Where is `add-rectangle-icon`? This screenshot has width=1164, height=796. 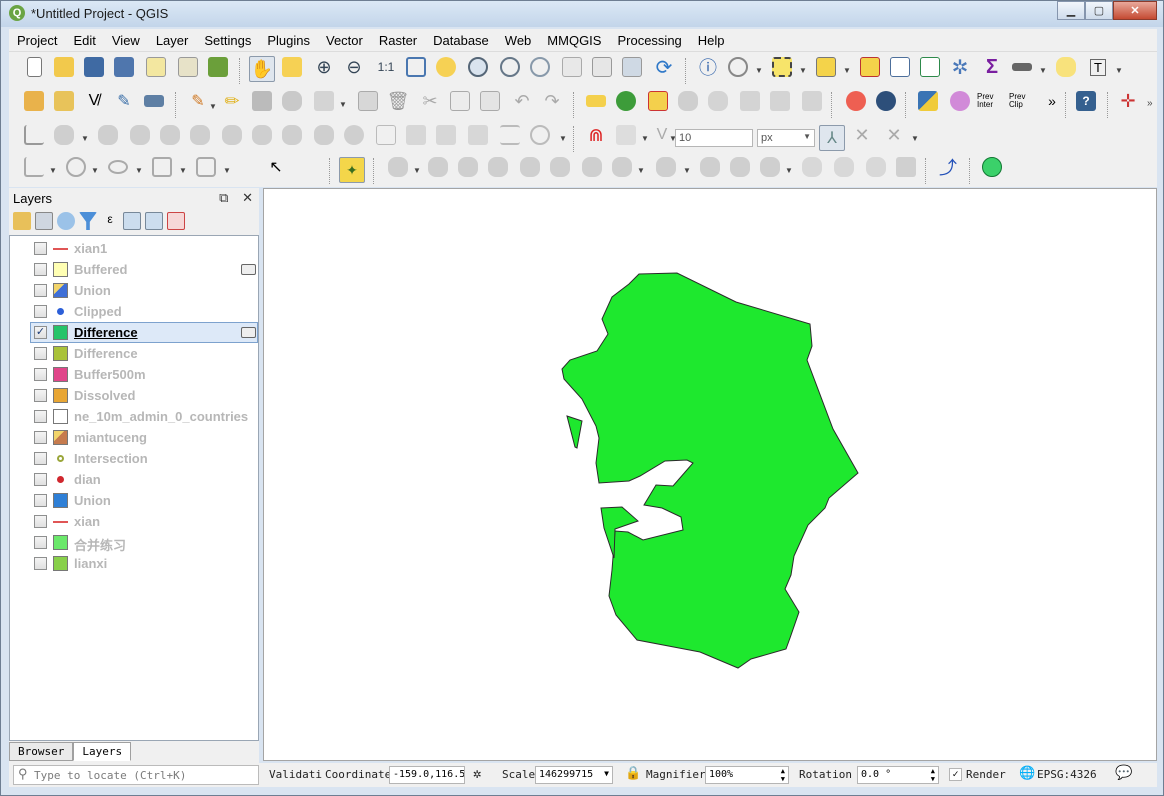
add-rectangle-icon is located at coordinates (162, 167).